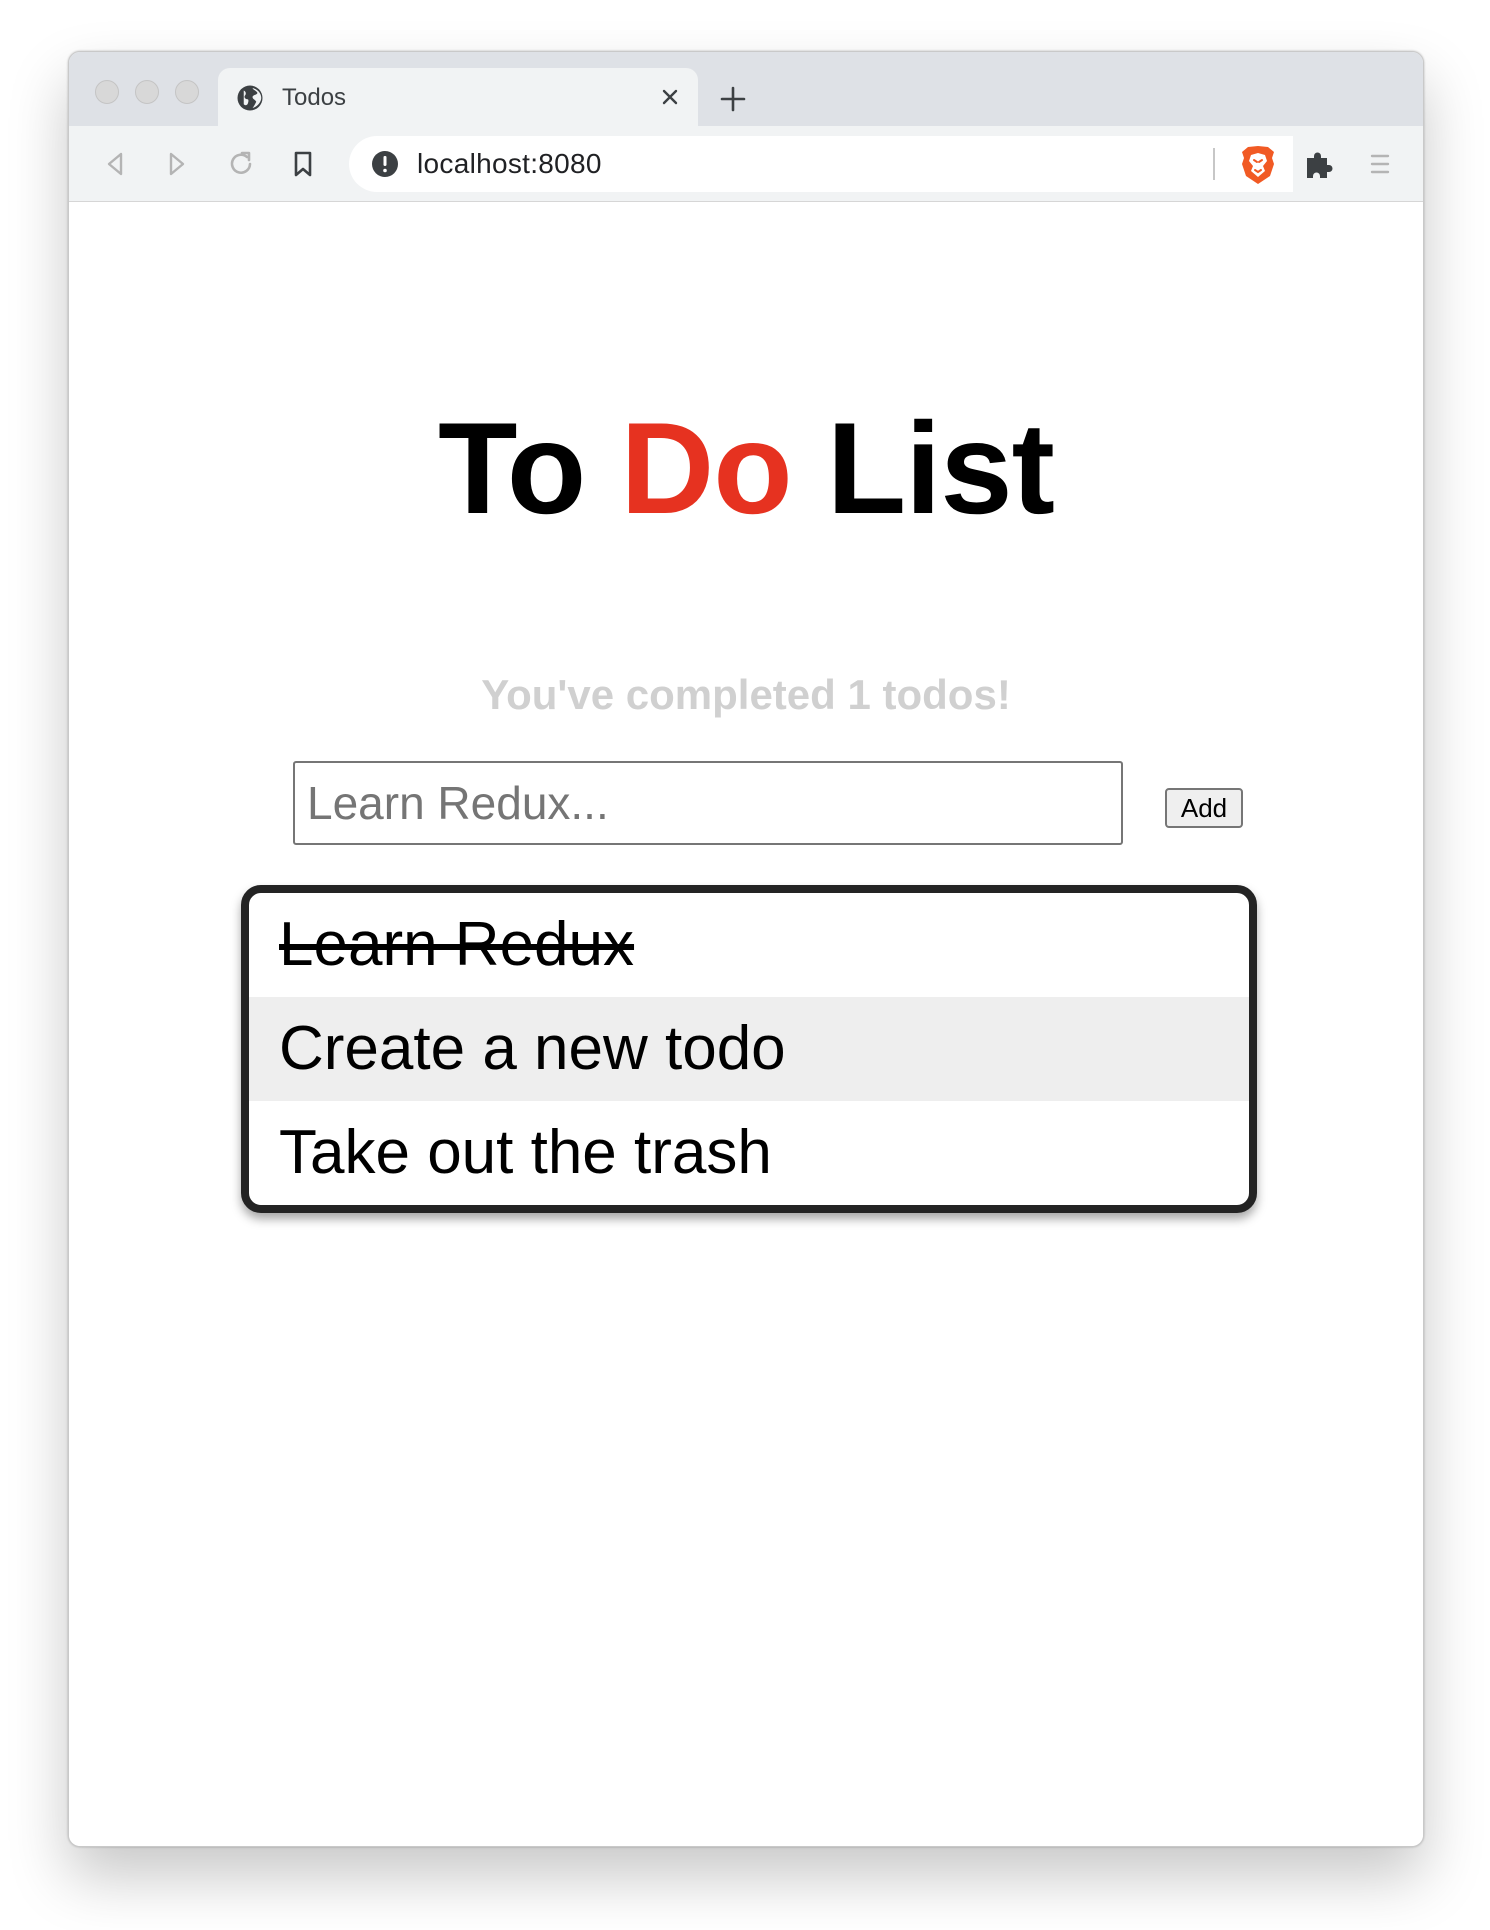 This screenshot has width=1490, height=1930. I want to click on brave-shields-button, so click(1257, 164).